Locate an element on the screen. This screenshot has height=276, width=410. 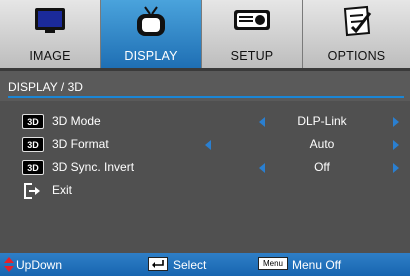
menu-item-3d-format: 3D 3D Format Auto is located at coordinates (205, 145).